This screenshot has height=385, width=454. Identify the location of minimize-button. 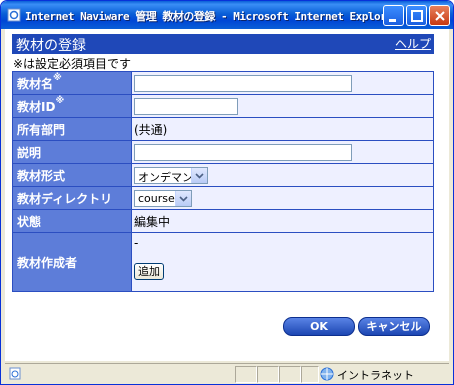
(393, 15).